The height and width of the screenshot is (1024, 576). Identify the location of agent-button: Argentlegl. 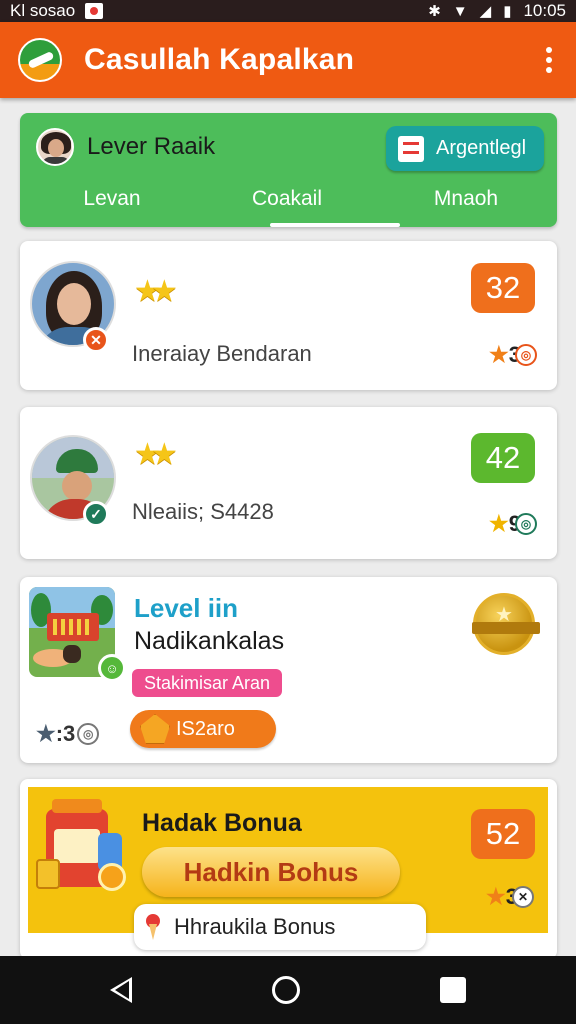
(465, 148).